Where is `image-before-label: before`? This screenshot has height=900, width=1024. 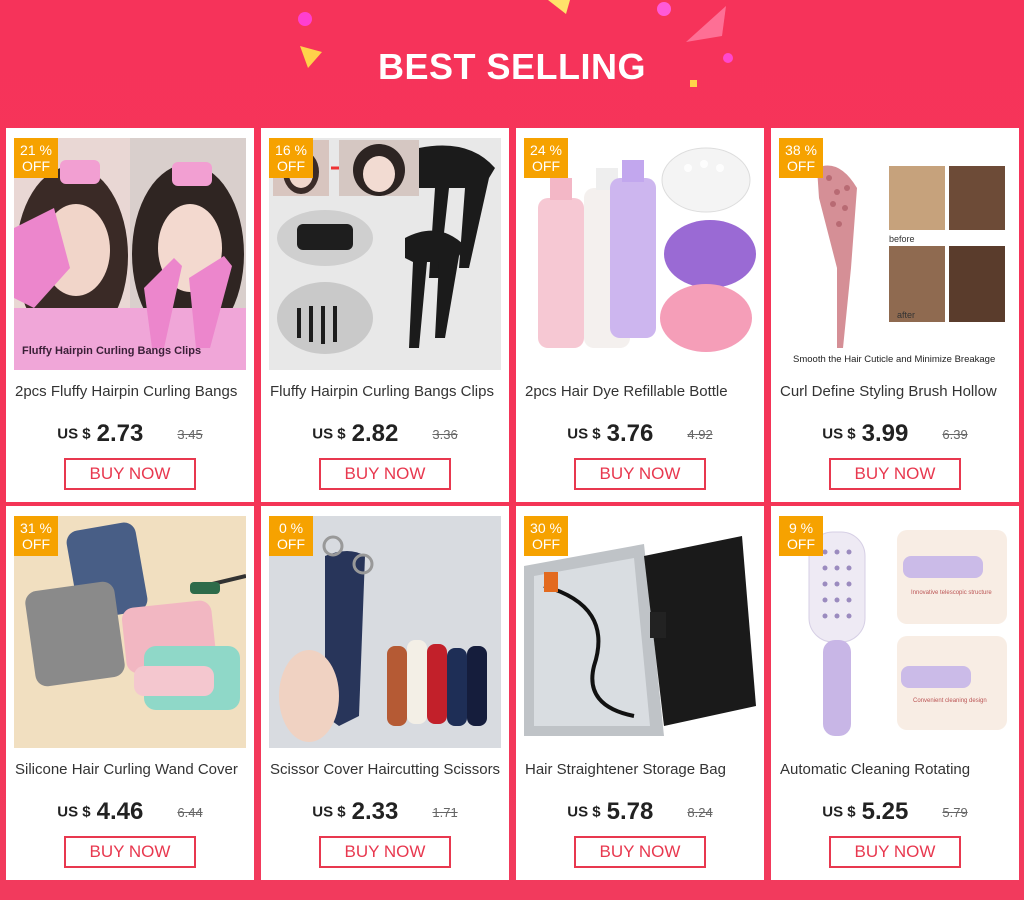 image-before-label: before is located at coordinates (902, 239).